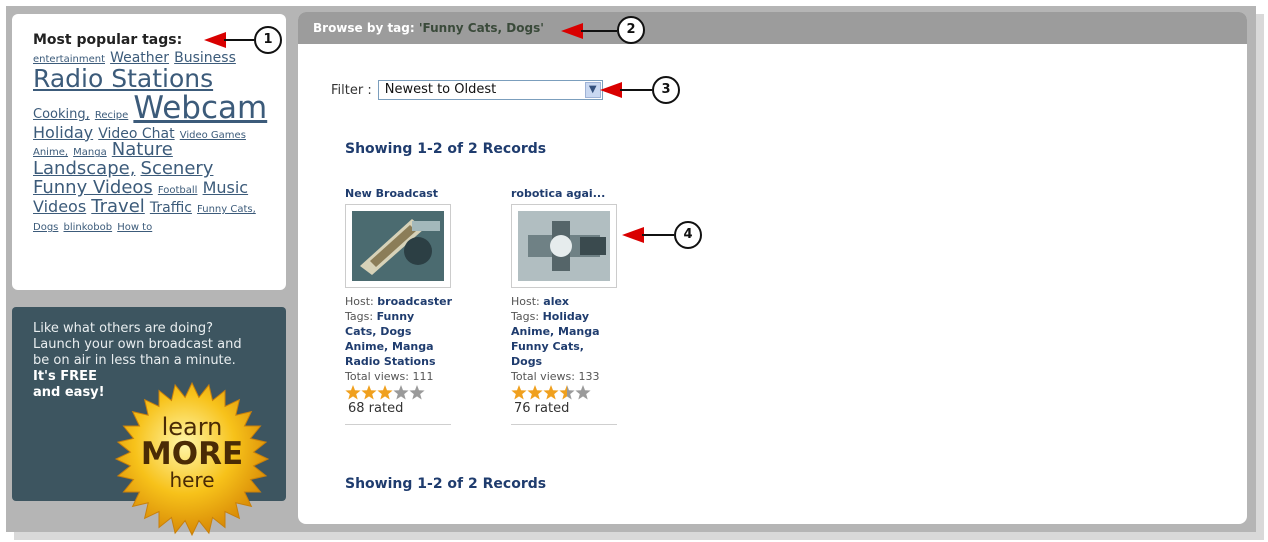 The height and width of the screenshot is (542, 1268). What do you see at coordinates (142, 149) in the screenshot?
I see `tag-link: Nature` at bounding box center [142, 149].